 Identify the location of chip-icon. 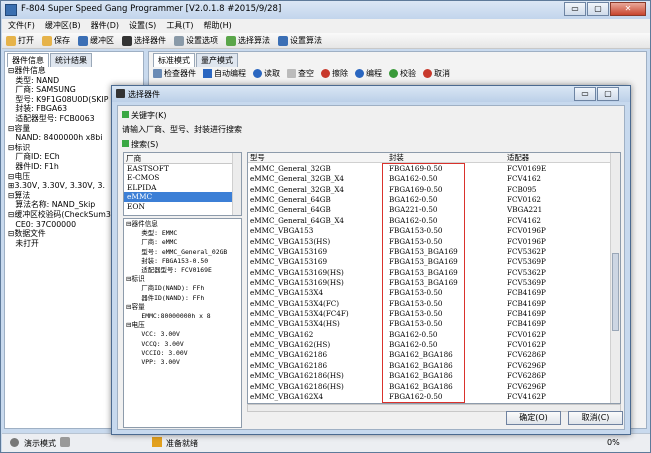
(120, 93).